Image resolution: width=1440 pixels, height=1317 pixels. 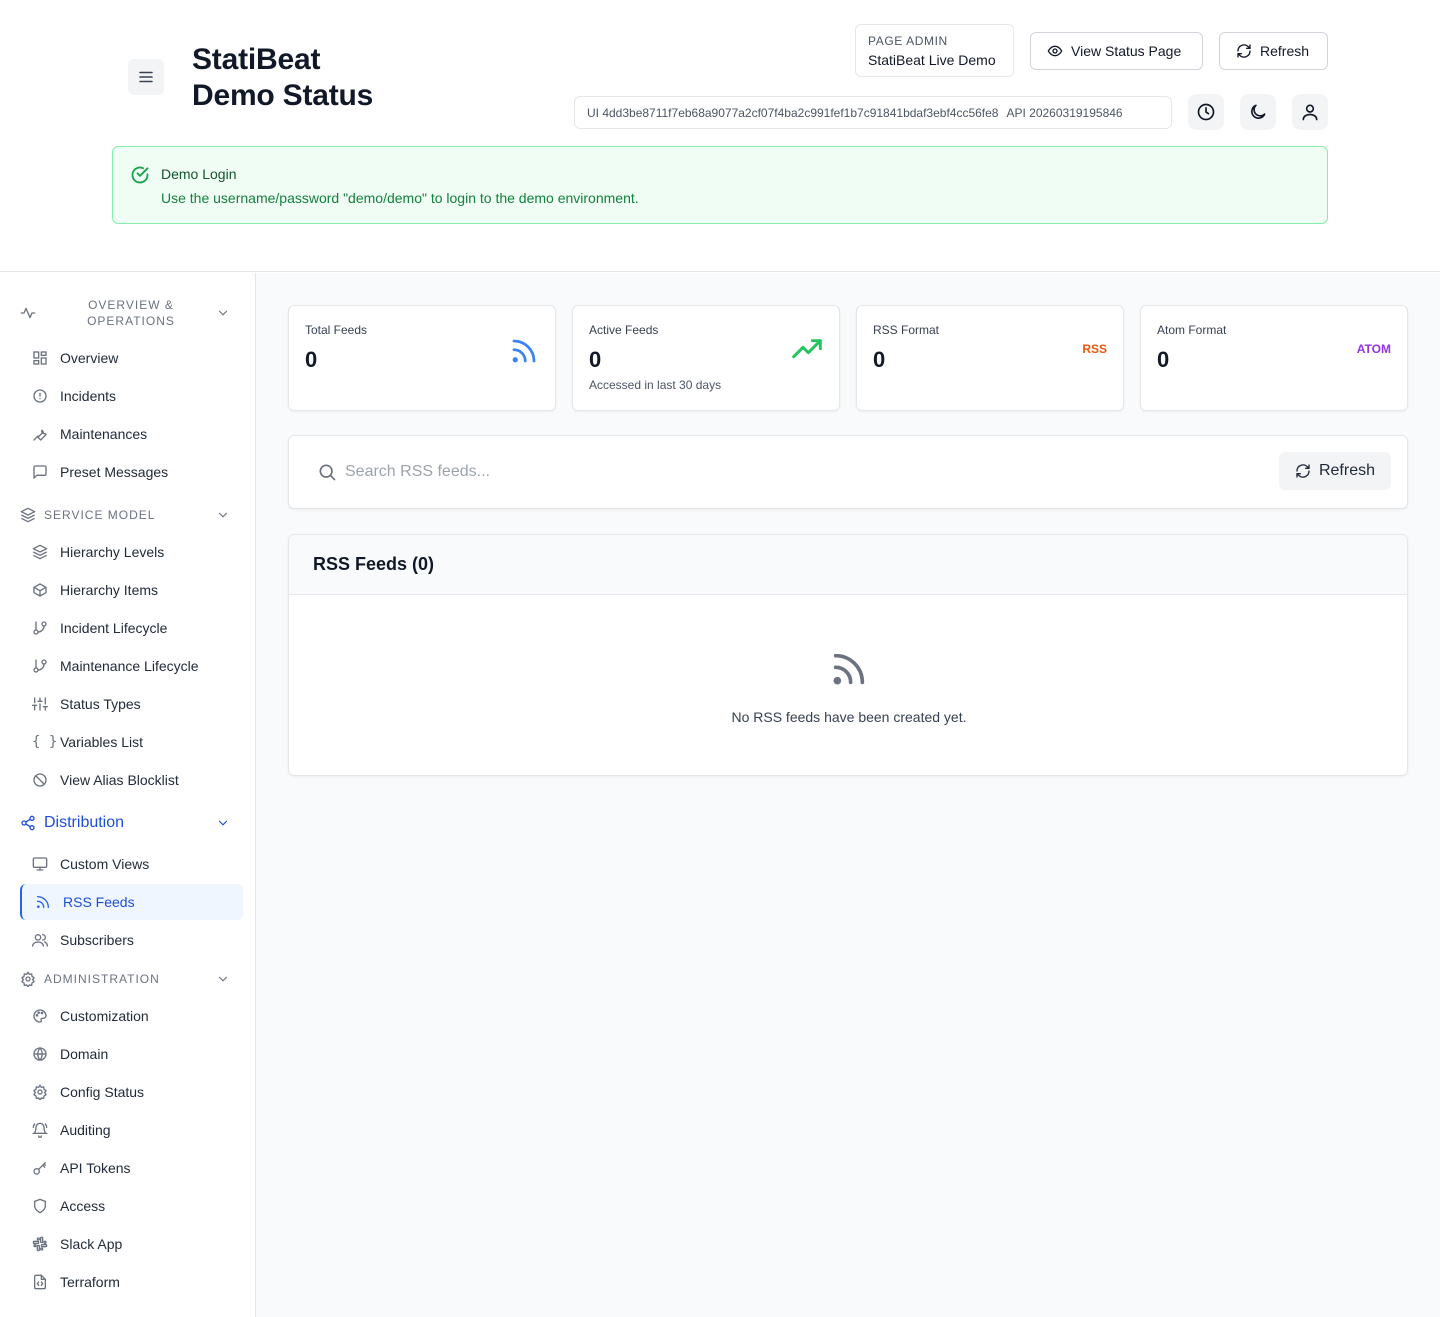 I want to click on sidebar-section-service-model: SERVICE MODEL, so click(x=131, y=515).